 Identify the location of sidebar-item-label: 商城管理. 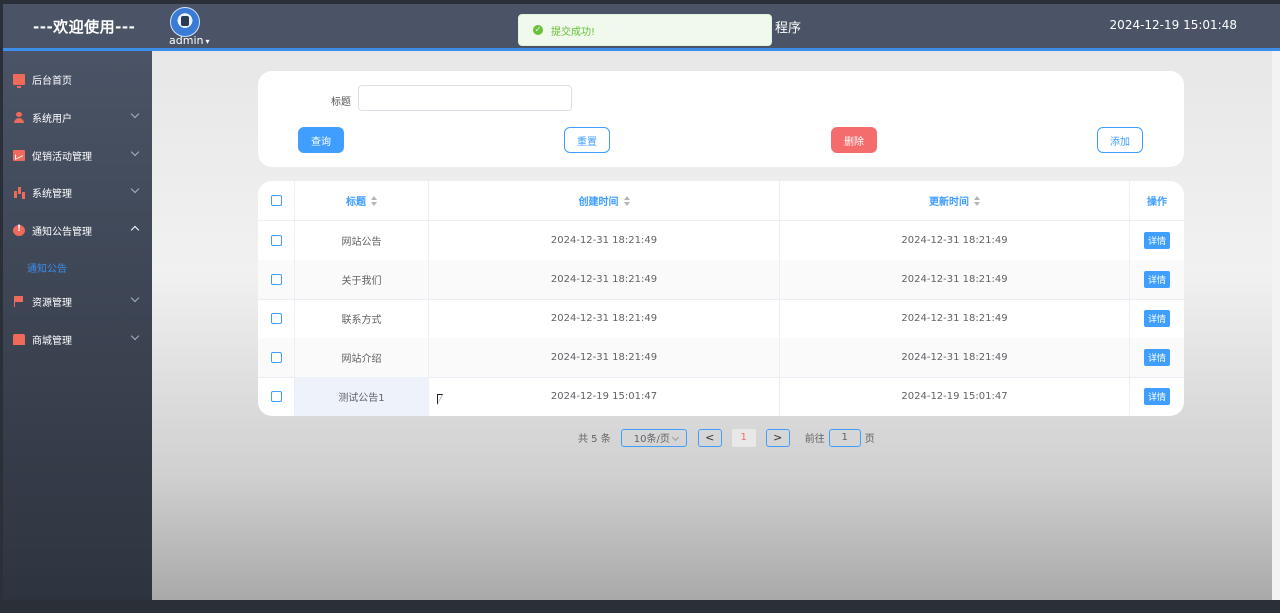
(52, 341).